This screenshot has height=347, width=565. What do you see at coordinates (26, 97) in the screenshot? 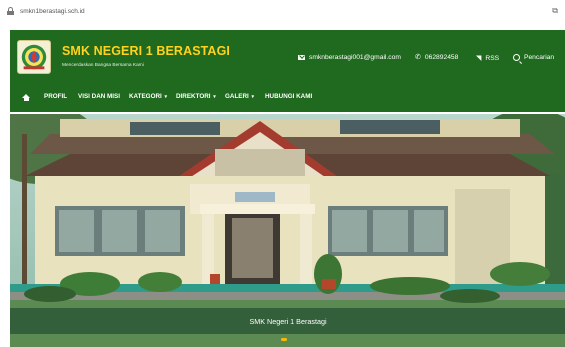
I see `home-icon` at bounding box center [26, 97].